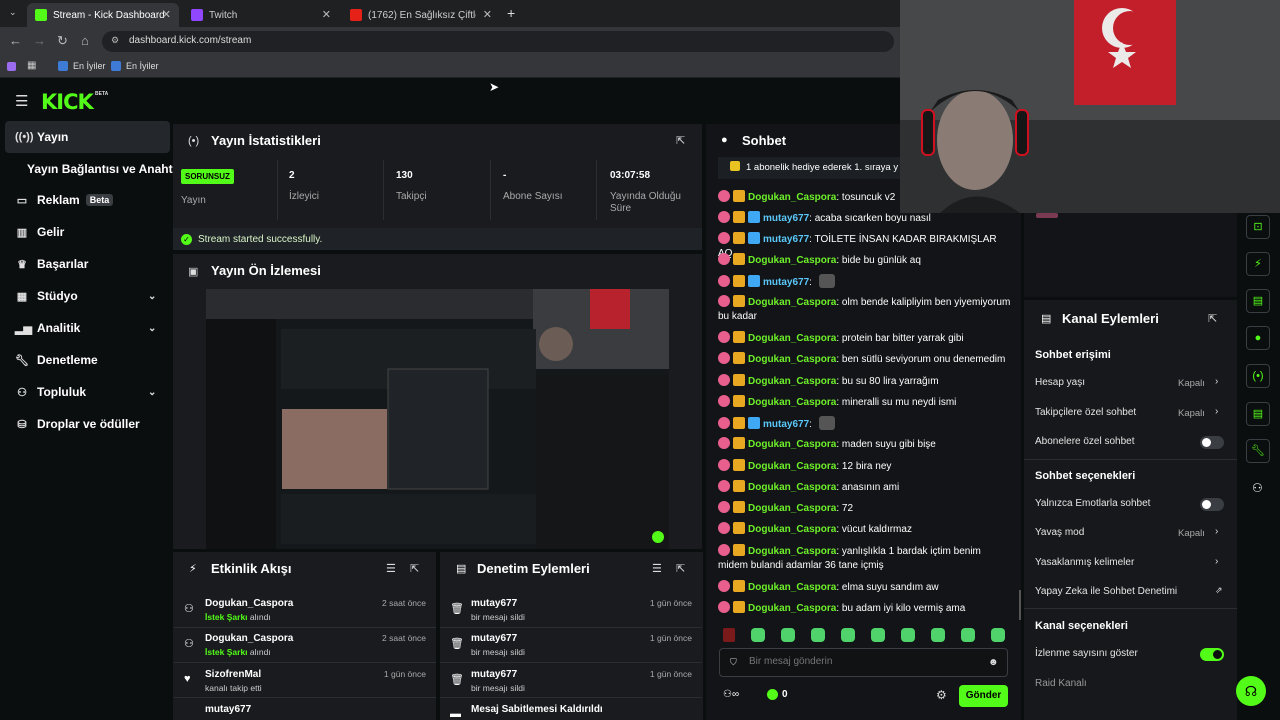 The height and width of the screenshot is (720, 1280). Describe the element at coordinates (87, 137) in the screenshot. I see `sidebar-item-yayin: ((•)) Yayın` at that location.